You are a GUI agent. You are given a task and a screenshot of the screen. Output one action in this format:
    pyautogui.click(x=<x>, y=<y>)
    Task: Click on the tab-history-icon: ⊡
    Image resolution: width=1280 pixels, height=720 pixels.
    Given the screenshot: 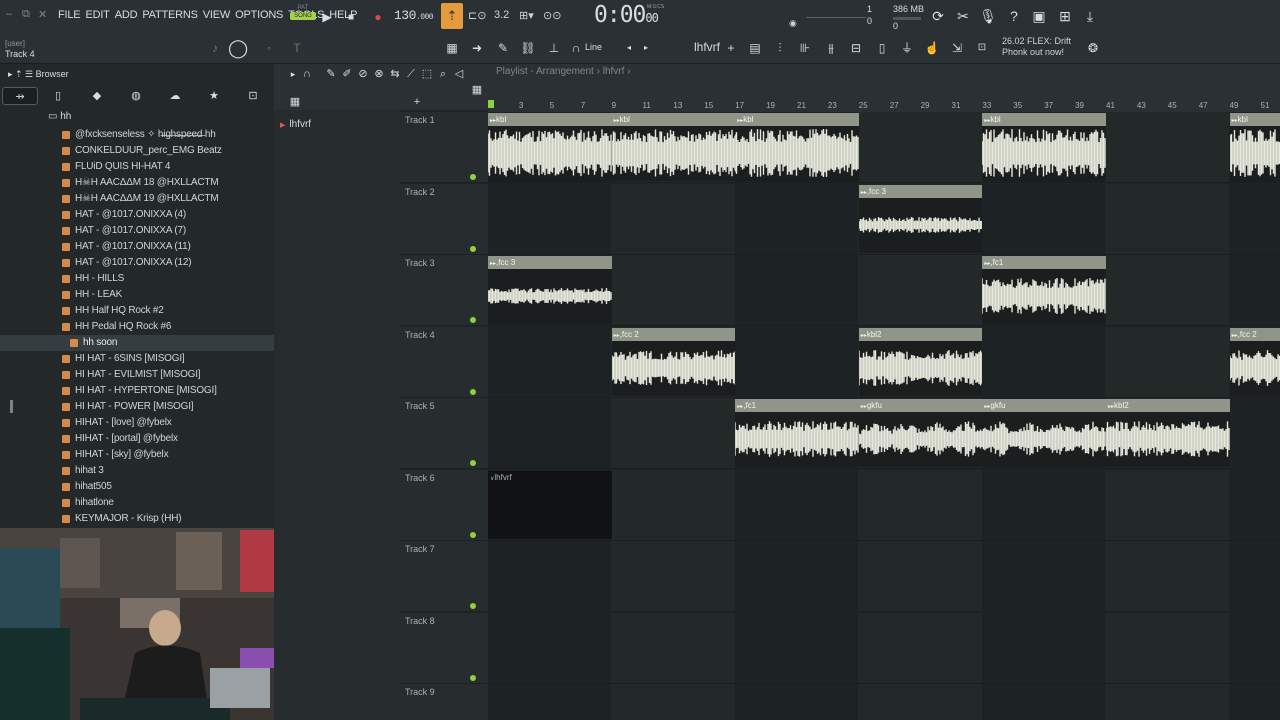 What is the action you would take?
    pyautogui.click(x=253, y=96)
    